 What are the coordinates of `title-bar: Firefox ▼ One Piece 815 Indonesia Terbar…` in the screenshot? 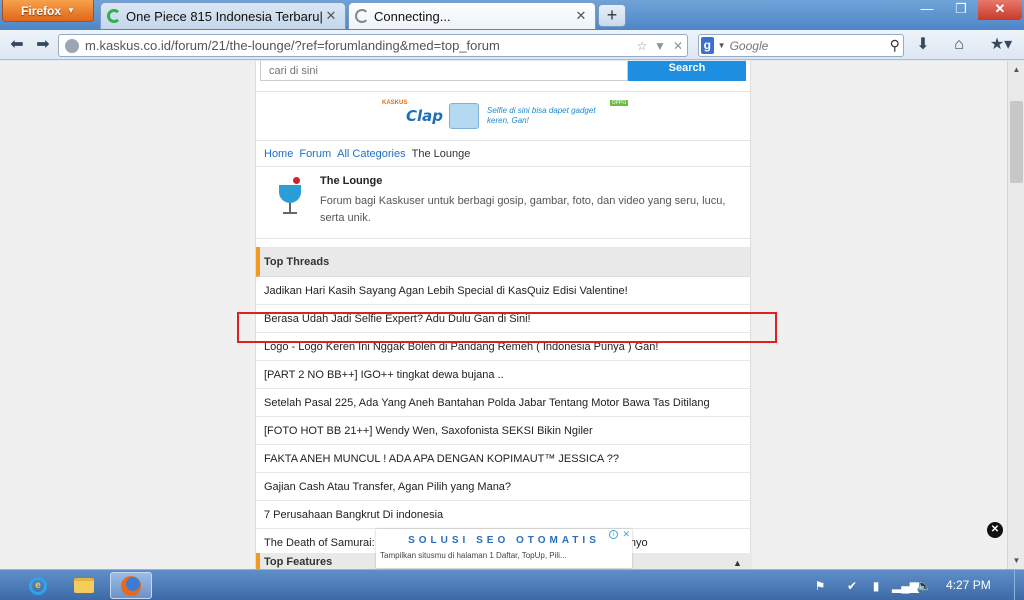 It's located at (512, 15).